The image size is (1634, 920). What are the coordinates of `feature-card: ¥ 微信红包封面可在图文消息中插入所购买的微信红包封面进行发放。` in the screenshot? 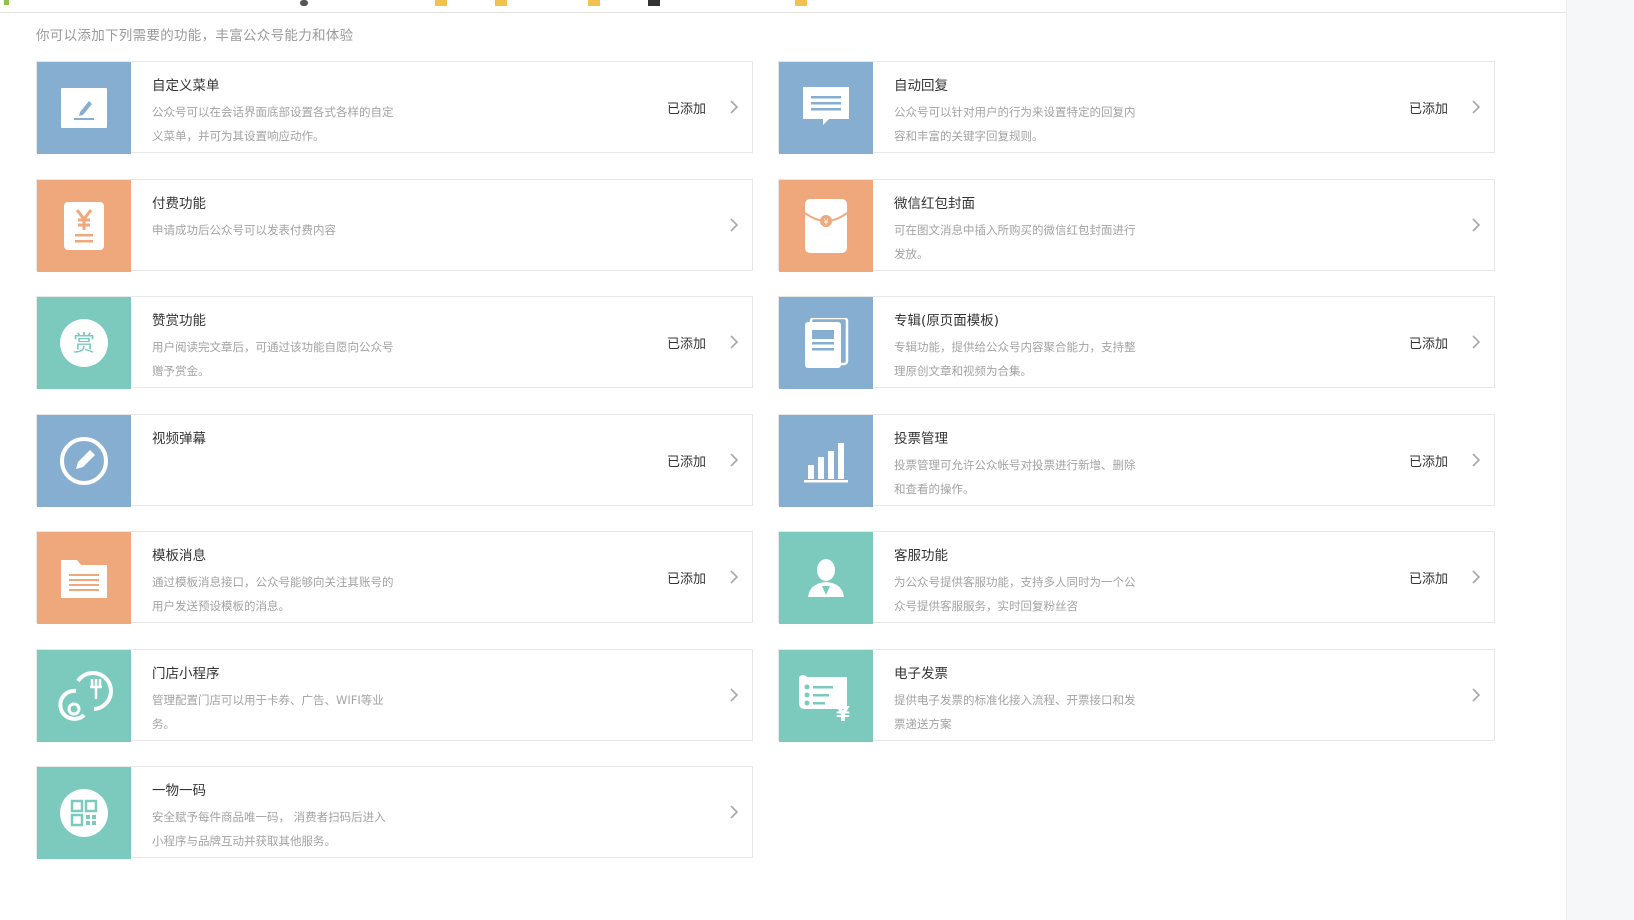 It's located at (1136, 225).